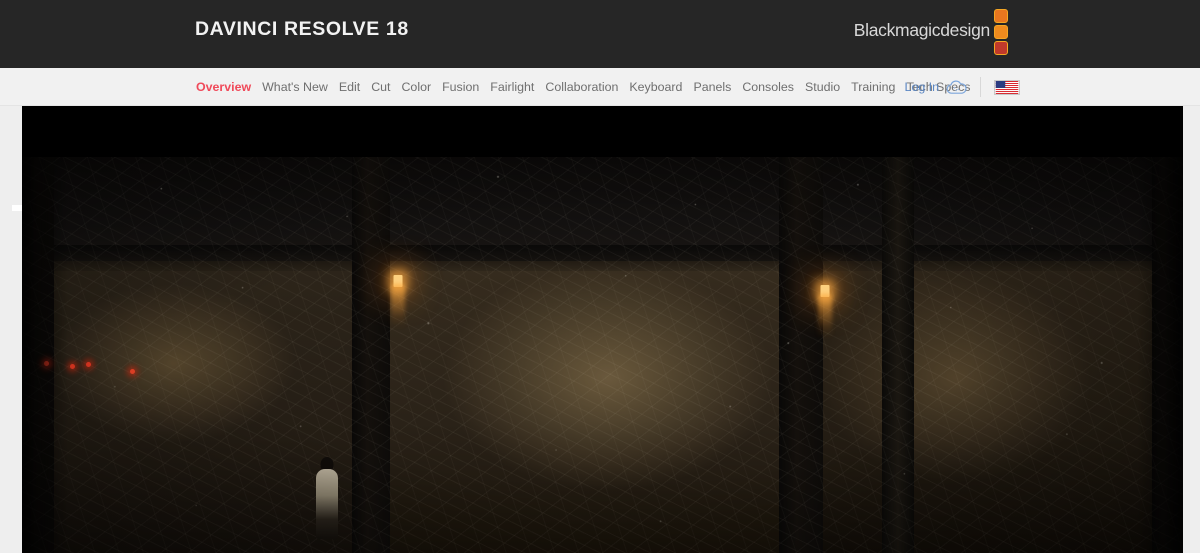 This screenshot has height=553, width=1200. Describe the element at coordinates (655, 86) in the screenshot. I see `nav-item-keyboard: Keyboard` at that location.